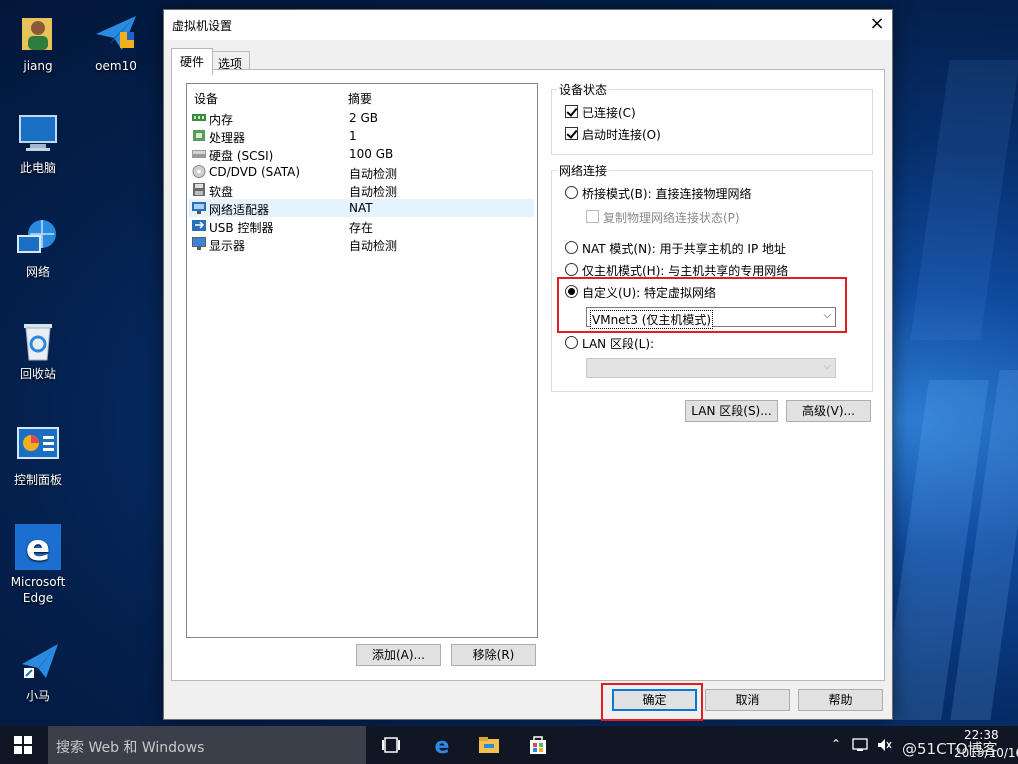 The image size is (1018, 764). What do you see at coordinates (538, 745) in the screenshot?
I see `store-icon` at bounding box center [538, 745].